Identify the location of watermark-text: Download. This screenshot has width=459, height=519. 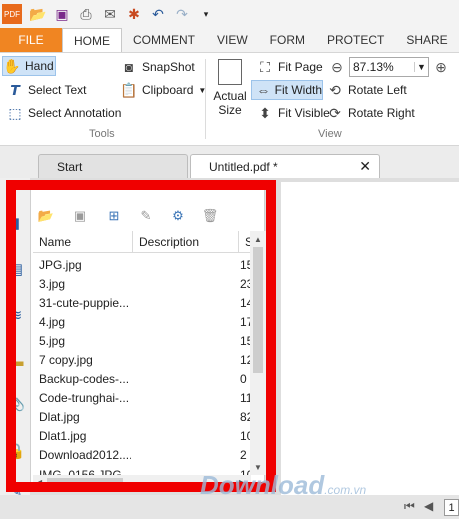
(262, 485).